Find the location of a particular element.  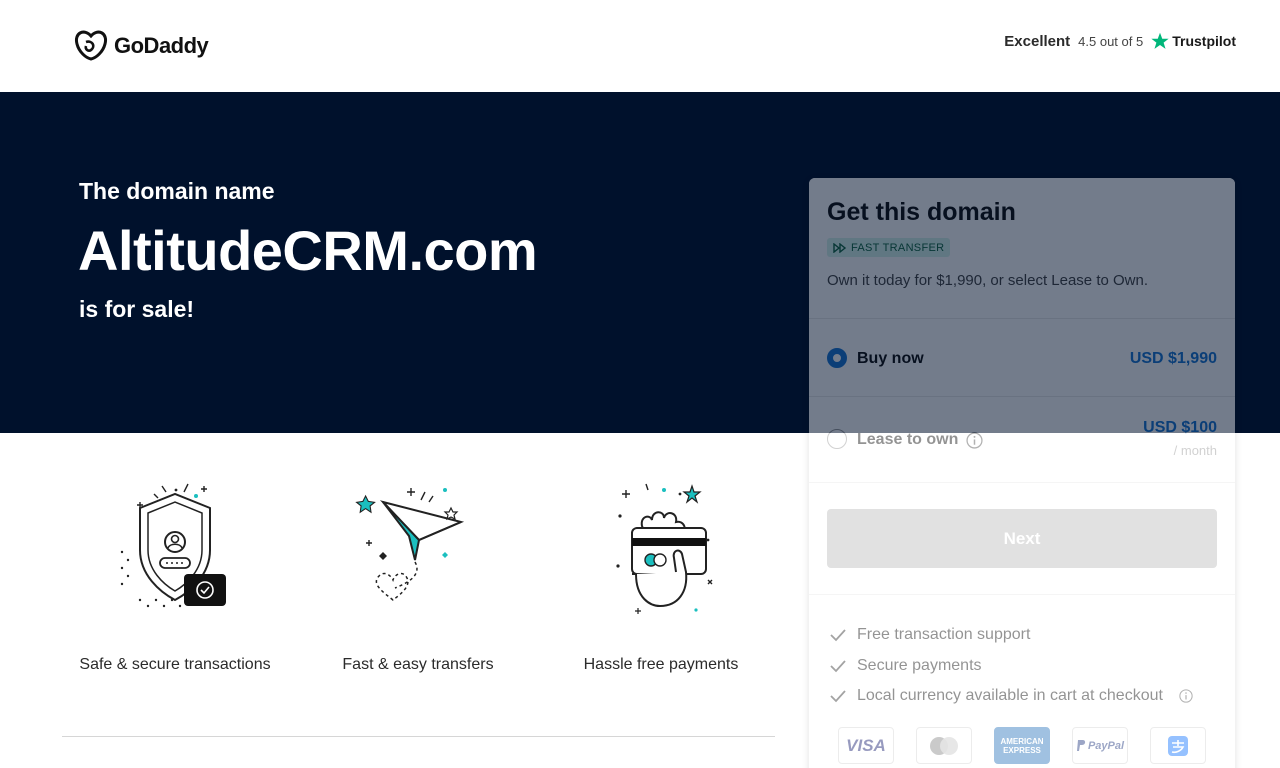

amex-logo: AMERICAN EXPRESS is located at coordinates (1022, 745).